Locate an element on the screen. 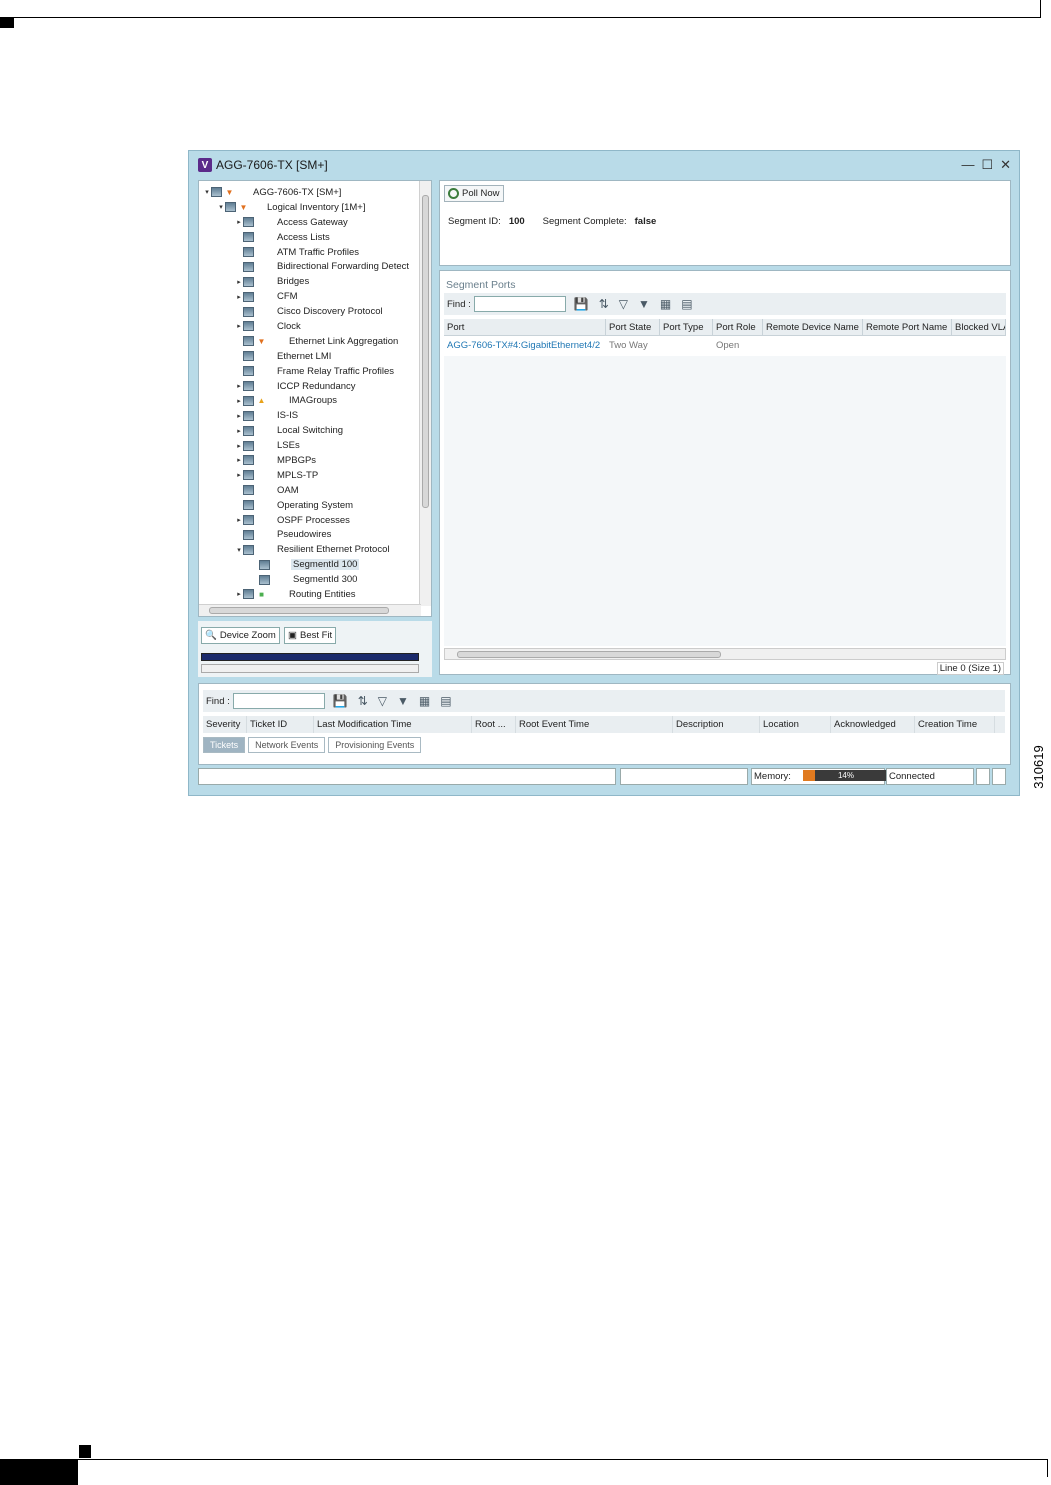 The image size is (1051, 1485). column-header: Remote Port Name is located at coordinates (907, 327).